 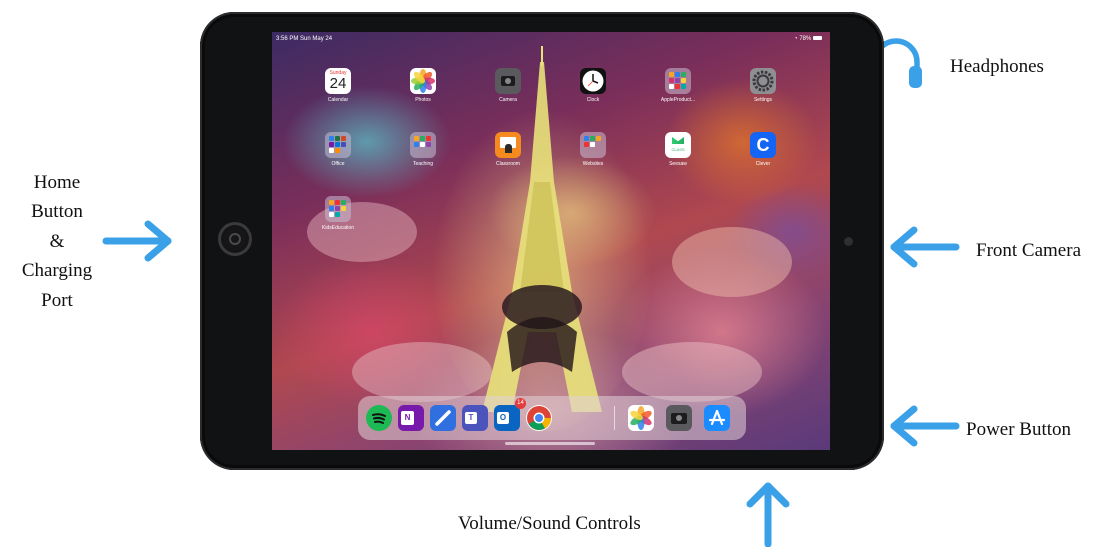 I want to click on app-store-icon, so click(x=717, y=418).